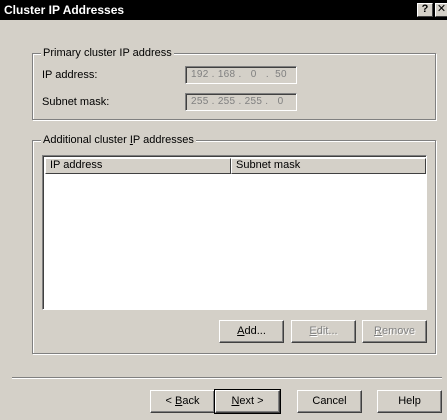  I want to click on column-header-subnet-mask: Subnet mask, so click(328, 166).